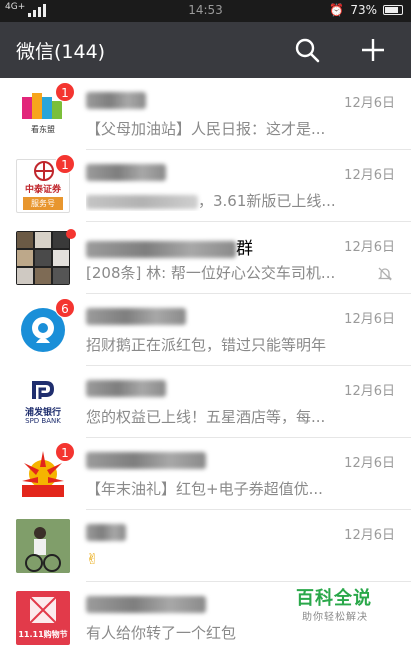 This screenshot has width=411, height=649. What do you see at coordinates (71, 234) in the screenshot?
I see `unread-dot` at bounding box center [71, 234].